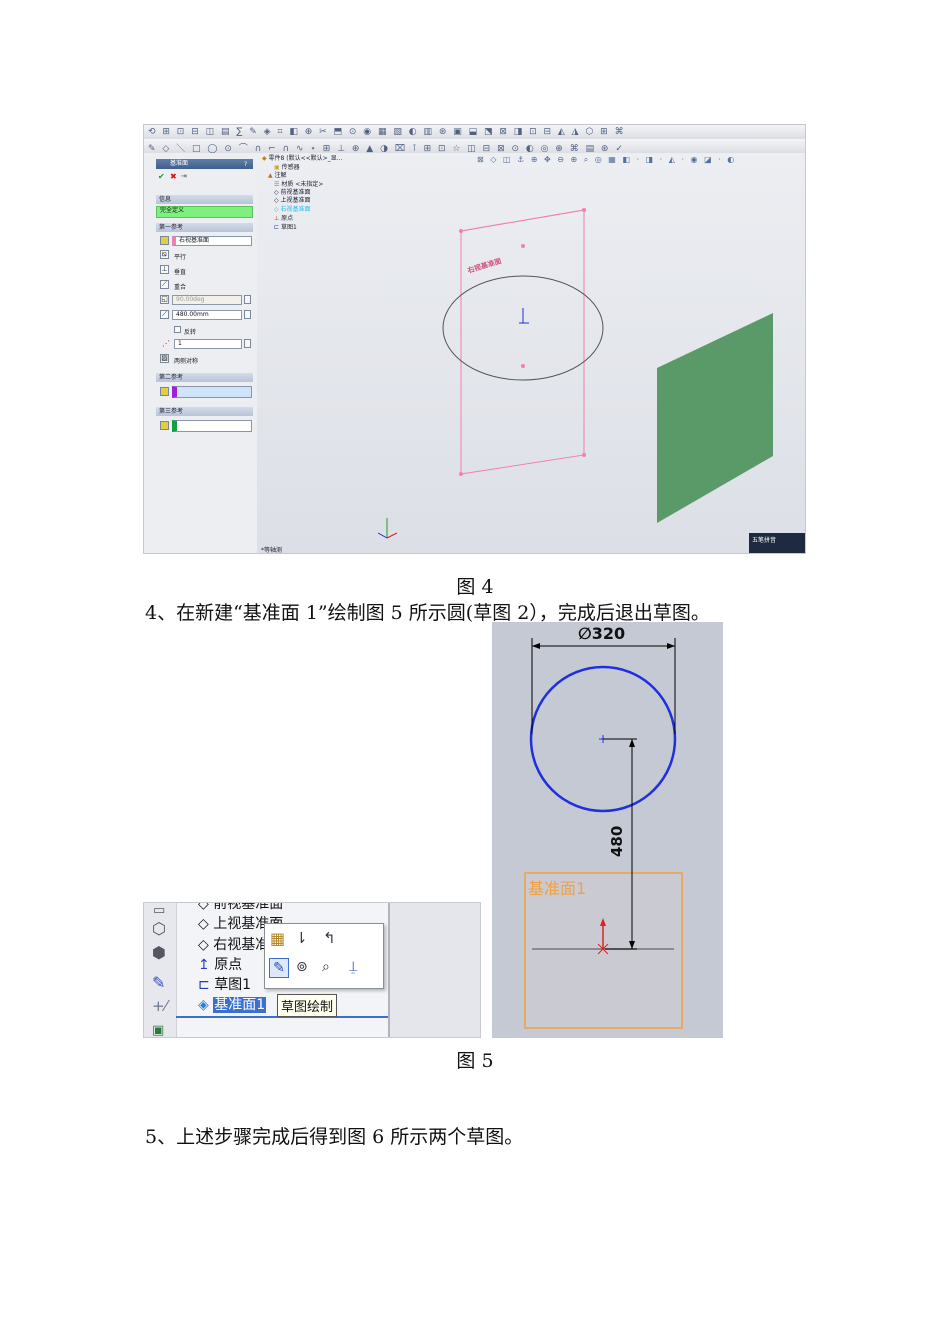  I want to click on tree-item-origin: ⊥ 原点, so click(283, 217).